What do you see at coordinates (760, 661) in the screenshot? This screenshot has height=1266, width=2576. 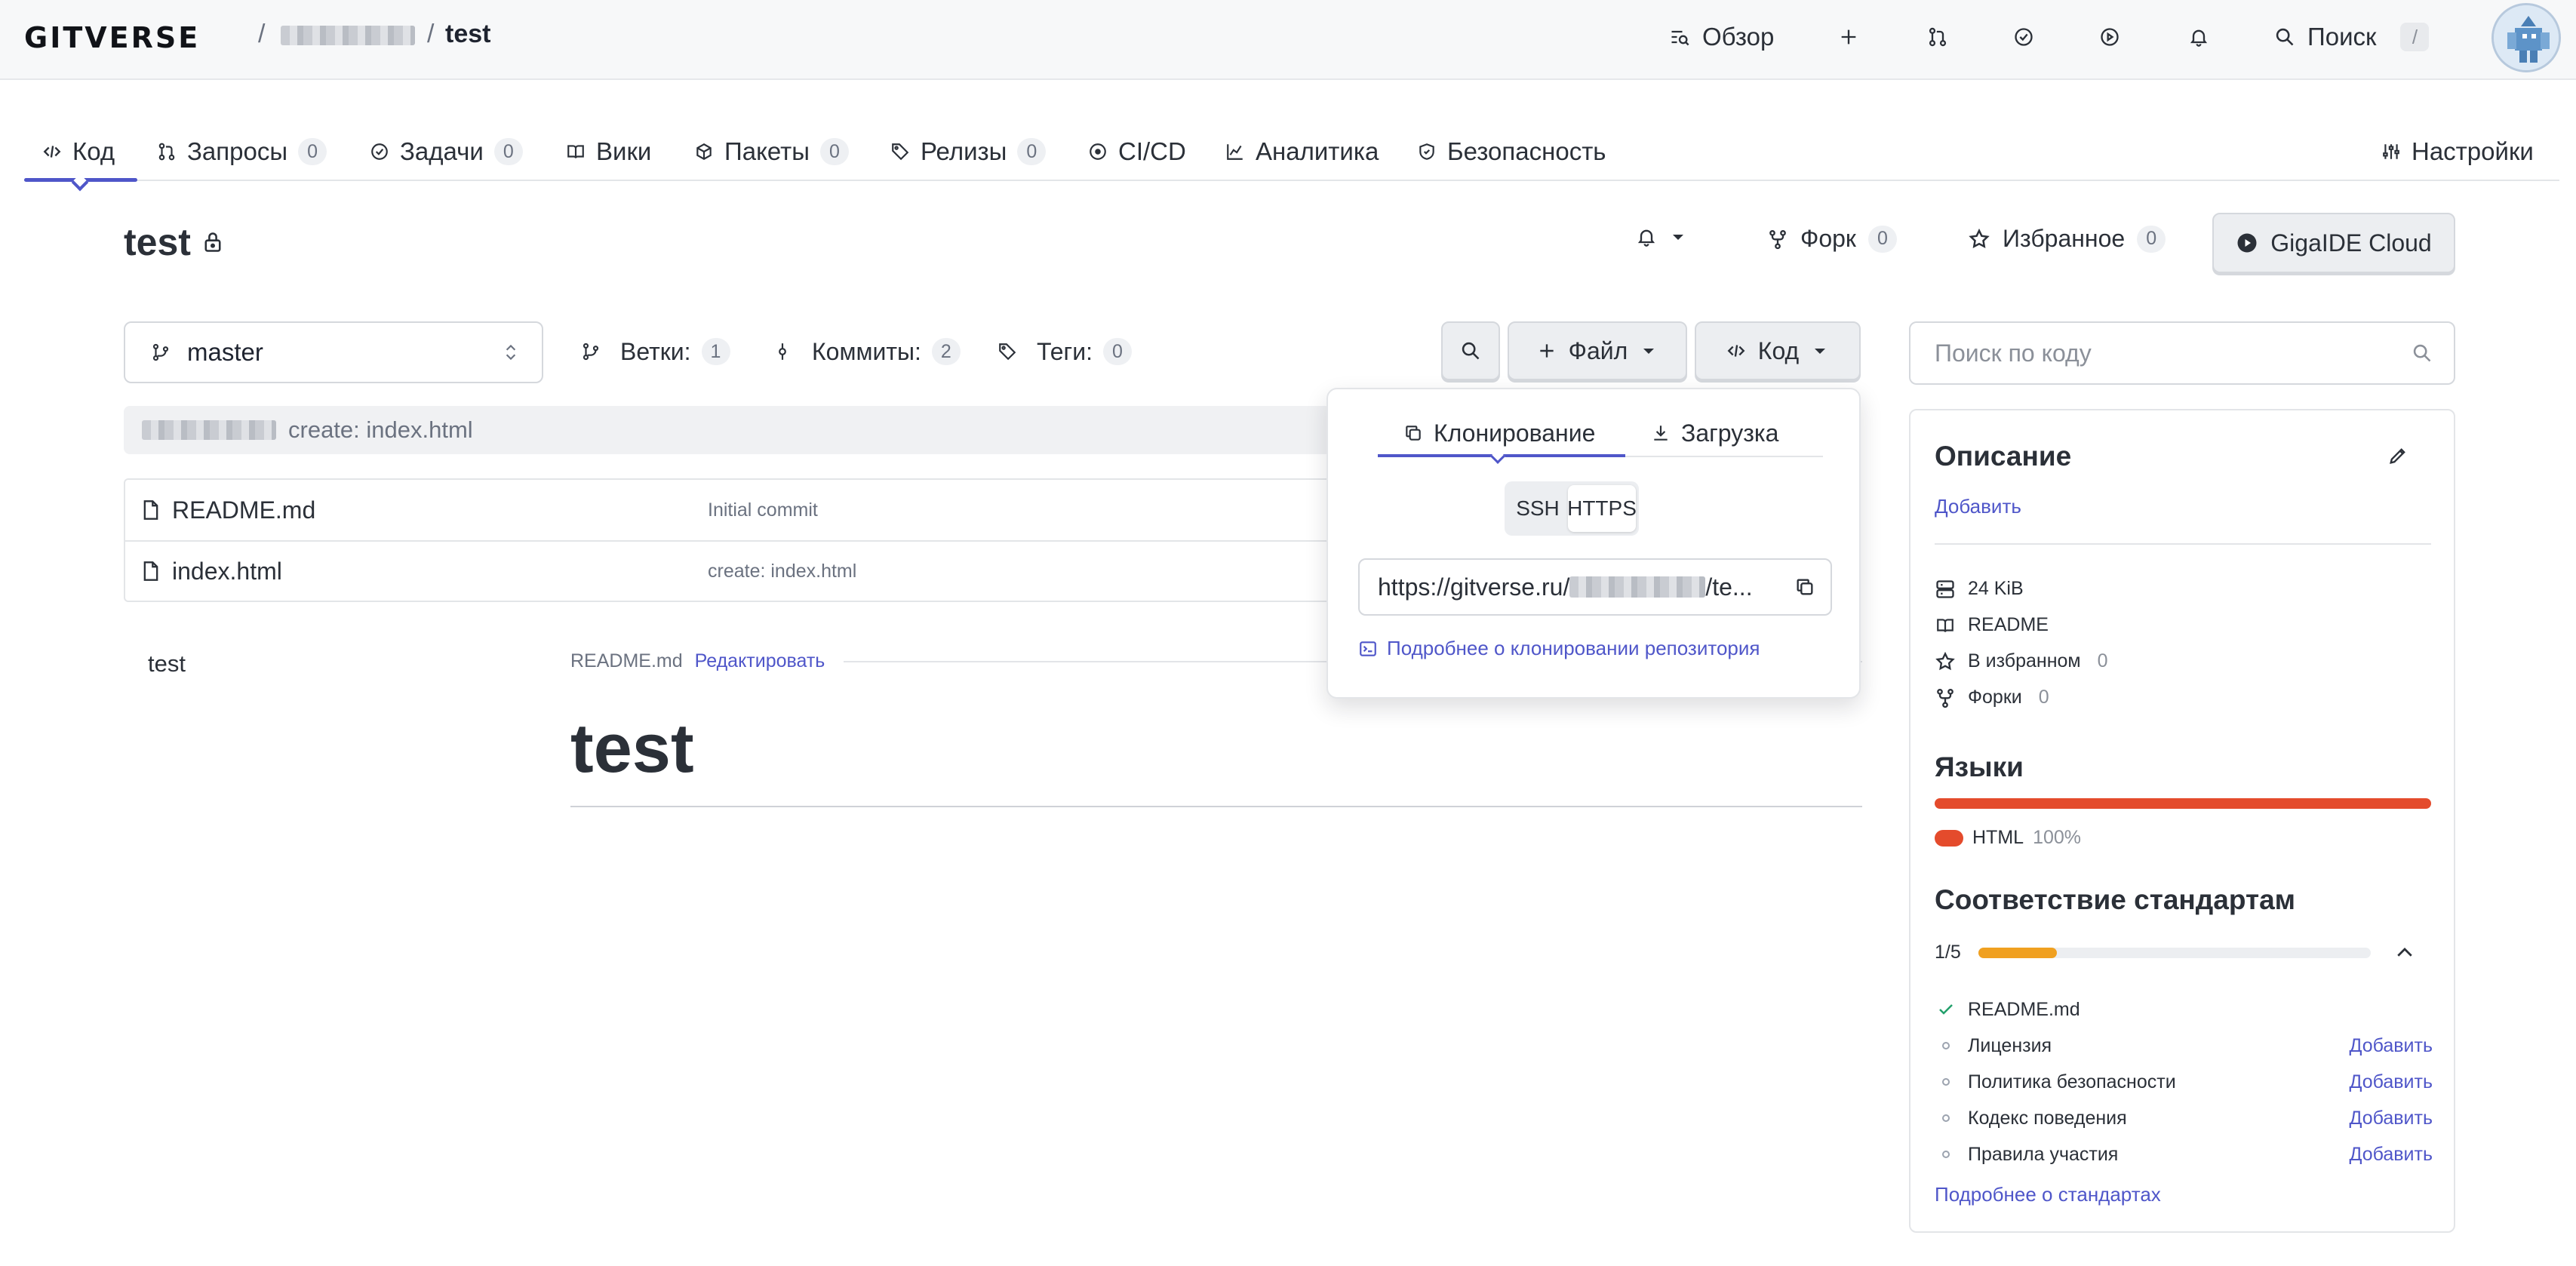 I see `edit-readme-link: Редактировать` at bounding box center [760, 661].